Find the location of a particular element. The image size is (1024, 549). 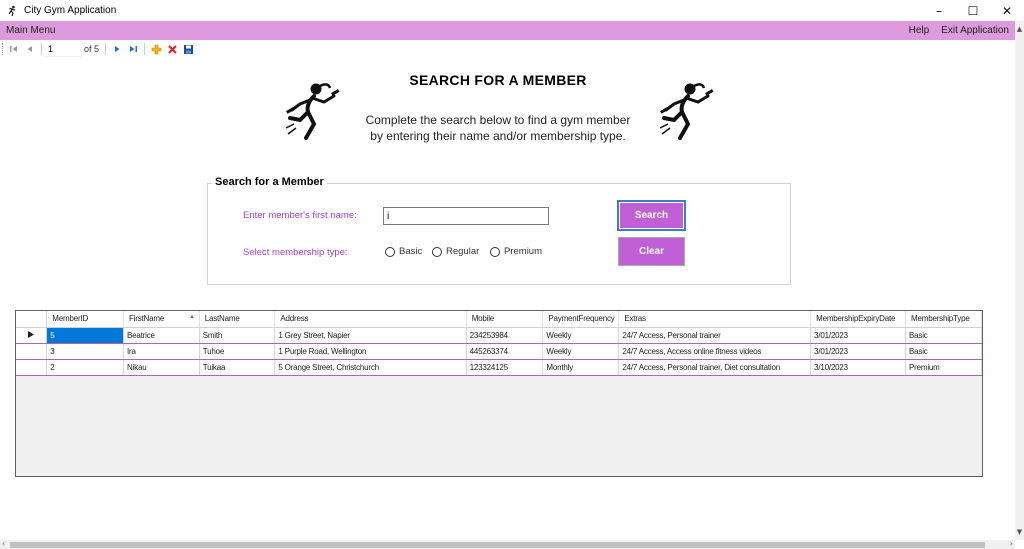

table-cell: Smith is located at coordinates (237, 335).